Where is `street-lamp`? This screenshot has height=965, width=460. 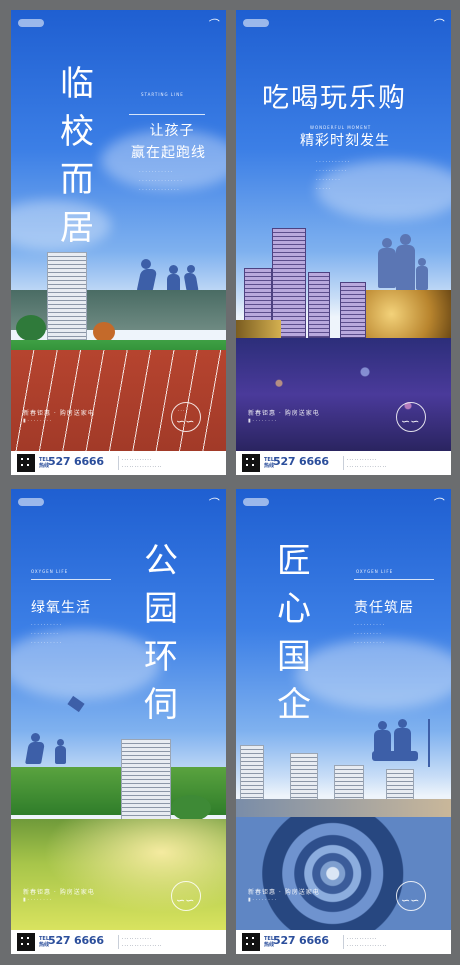 street-lamp is located at coordinates (429, 743).